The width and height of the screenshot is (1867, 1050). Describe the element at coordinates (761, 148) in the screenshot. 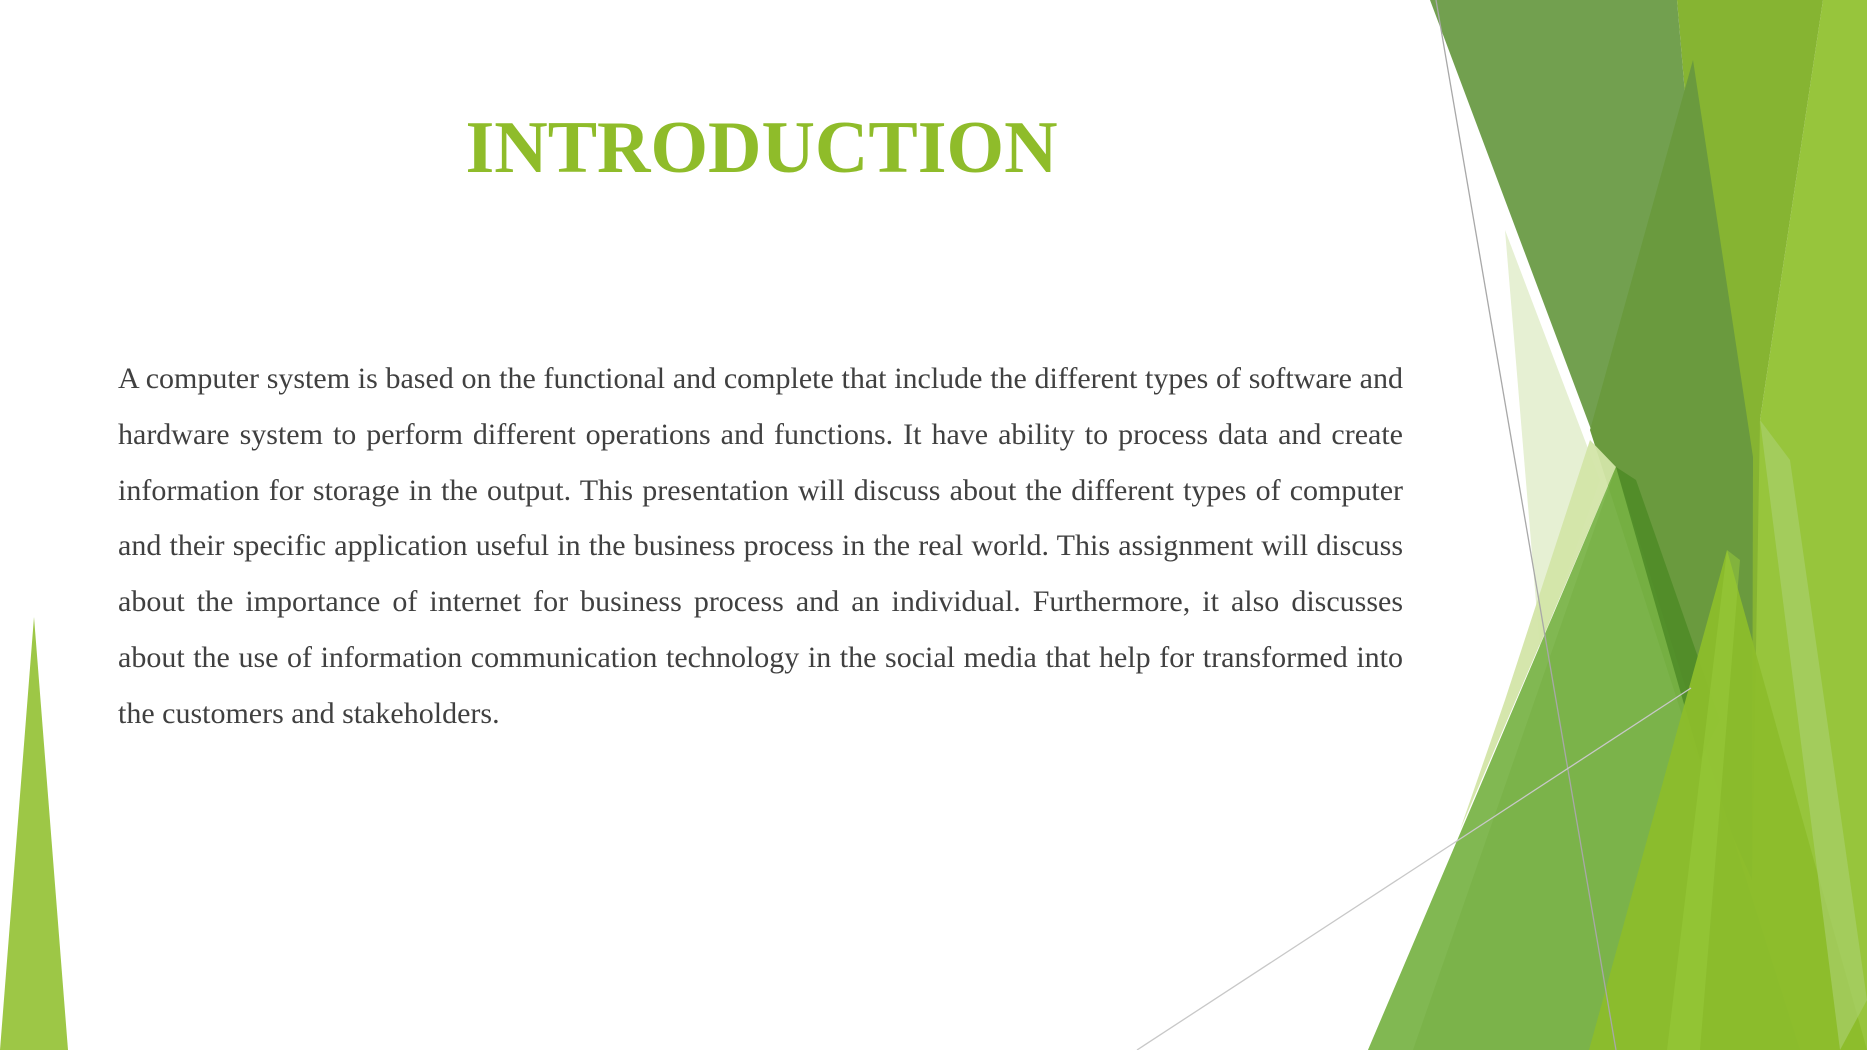

I see `slide-title: INTRODUCTION` at that location.